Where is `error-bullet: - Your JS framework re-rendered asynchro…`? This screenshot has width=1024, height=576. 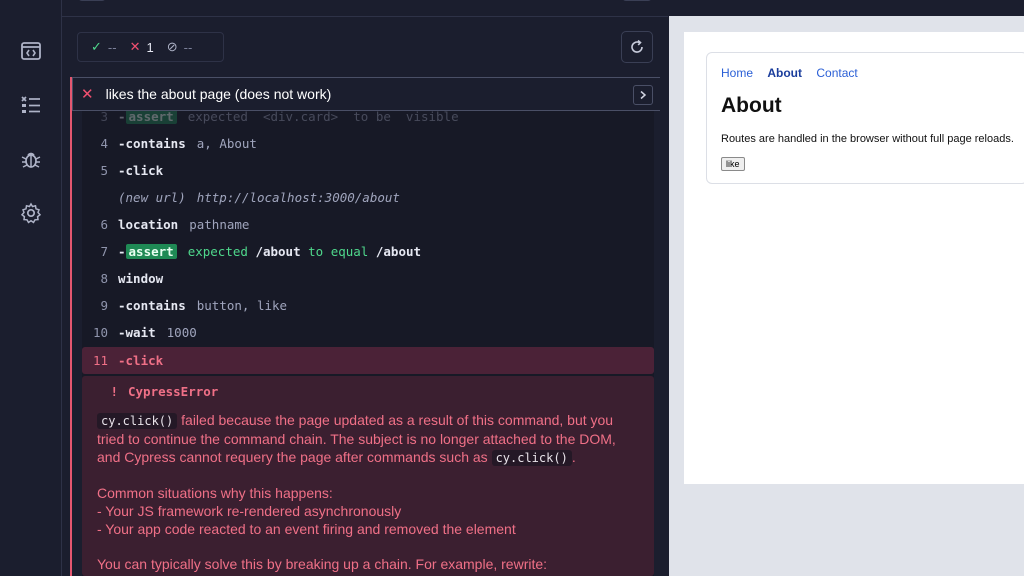
error-bullet: - Your JS framework re-rendered asynchro… is located at coordinates (249, 511).